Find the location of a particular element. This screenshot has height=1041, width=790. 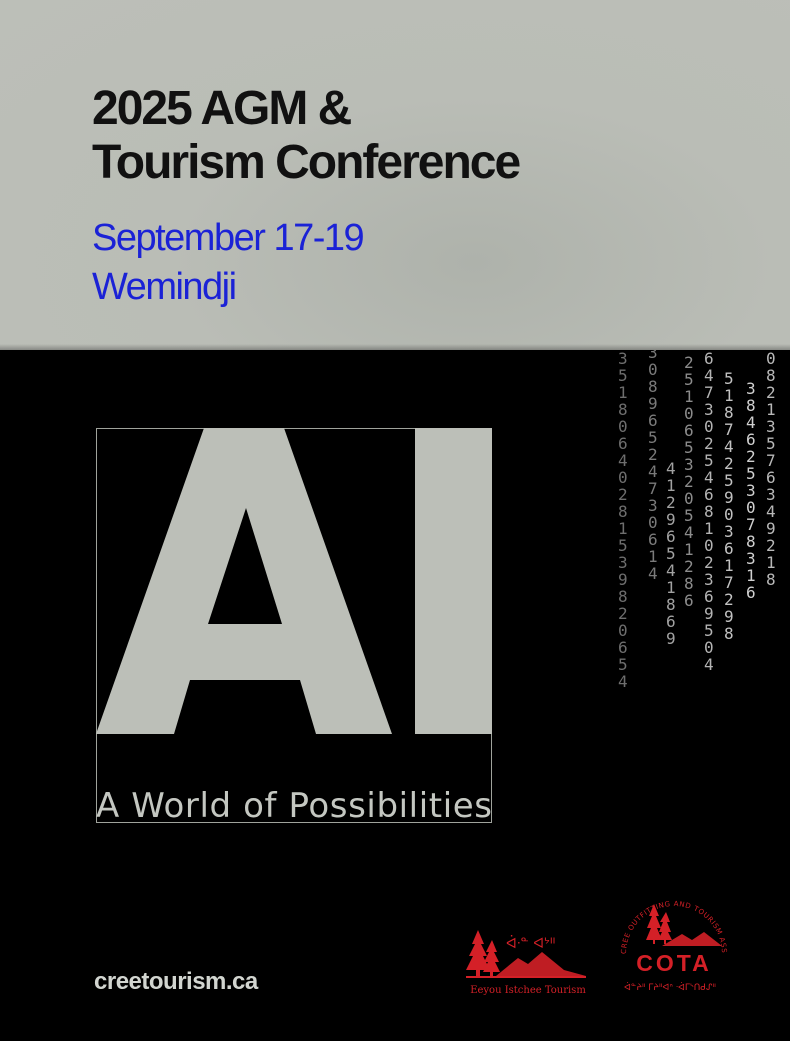

eeyou-istchee-tourism-logo: ᐋᐧᓐ ᐊᔾᐦ Eeyou Istchee Tourism is located at coordinates (528, 961).